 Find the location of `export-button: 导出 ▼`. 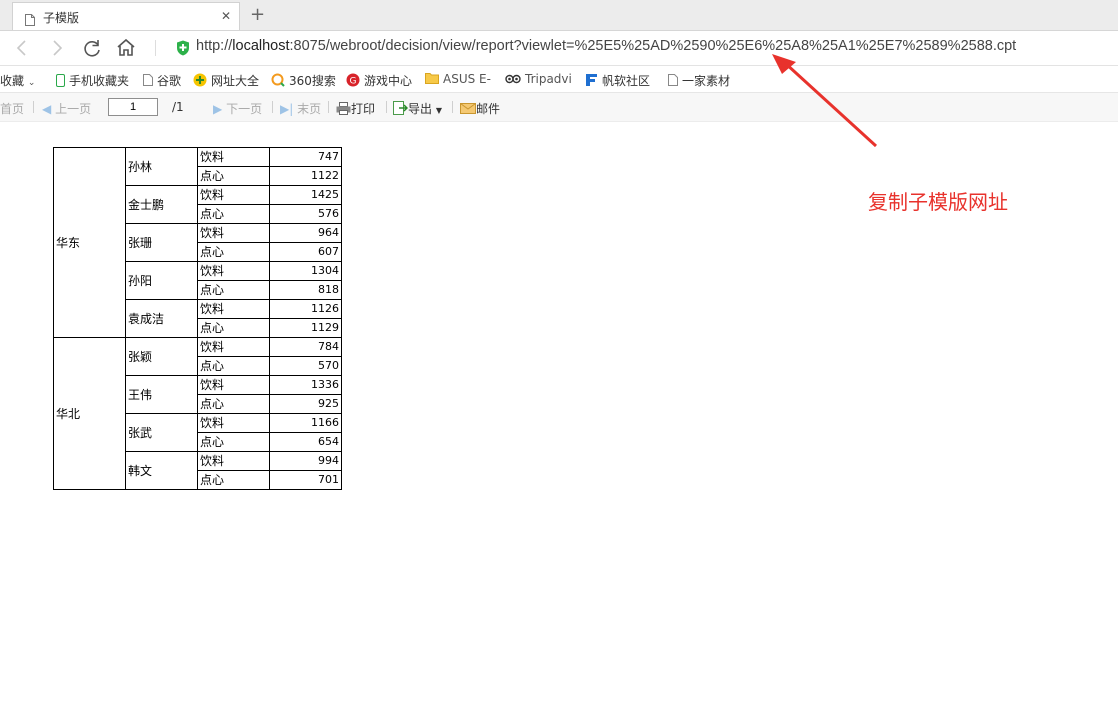

export-button: 导出 ▼ is located at coordinates (417, 109).